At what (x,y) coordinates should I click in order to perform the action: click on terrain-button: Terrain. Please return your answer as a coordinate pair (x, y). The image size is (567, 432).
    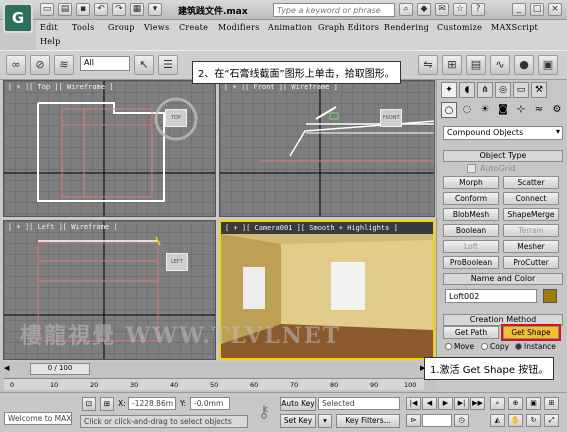
    Looking at the image, I should click on (531, 230).